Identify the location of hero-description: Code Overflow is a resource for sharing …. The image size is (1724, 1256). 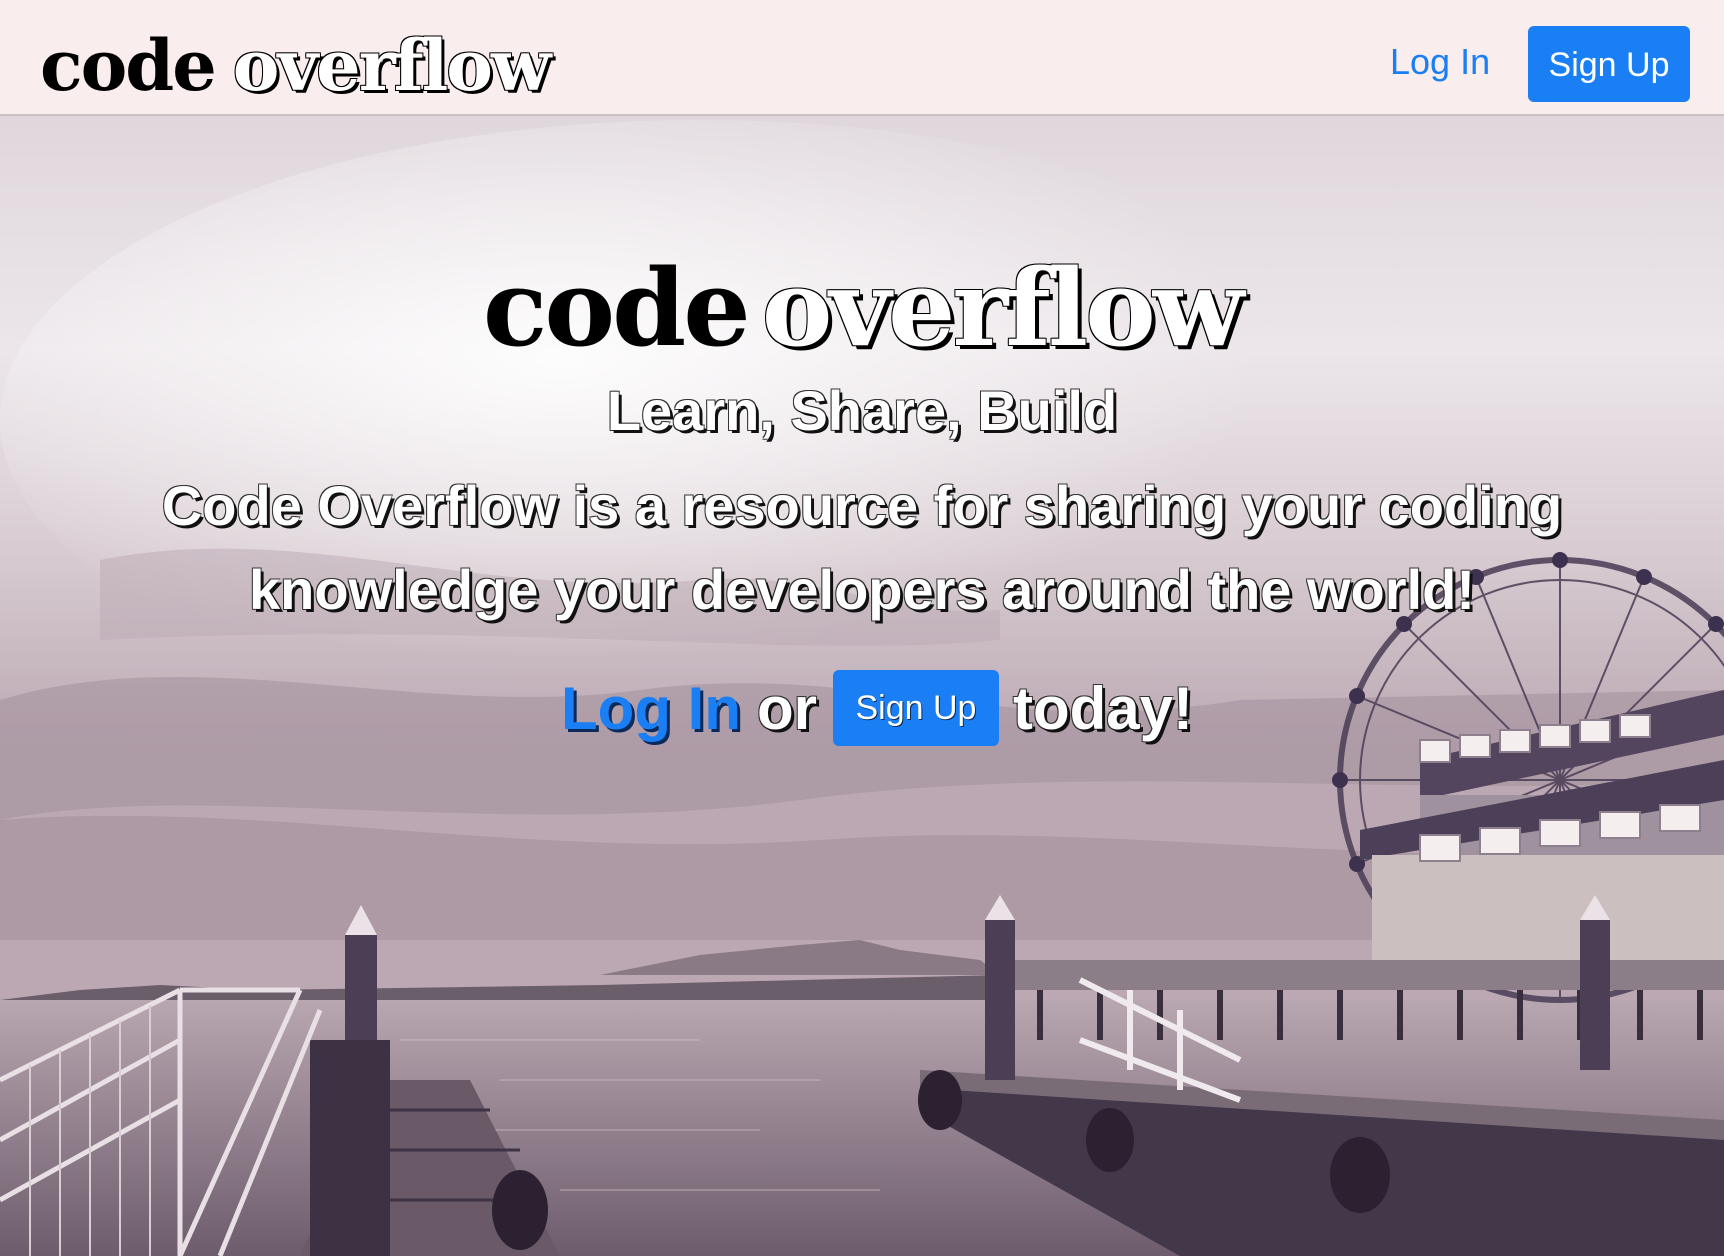
(862, 547).